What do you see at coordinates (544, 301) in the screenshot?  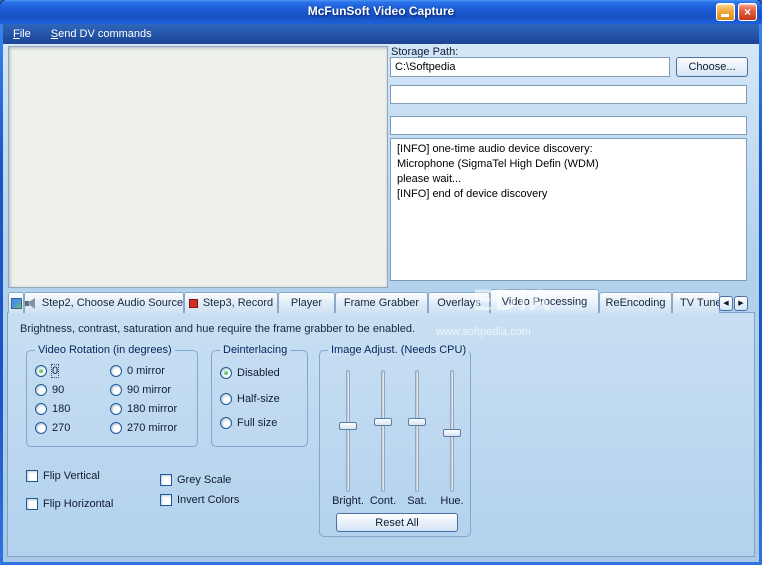 I see `tab-video-processing: Video Processing` at bounding box center [544, 301].